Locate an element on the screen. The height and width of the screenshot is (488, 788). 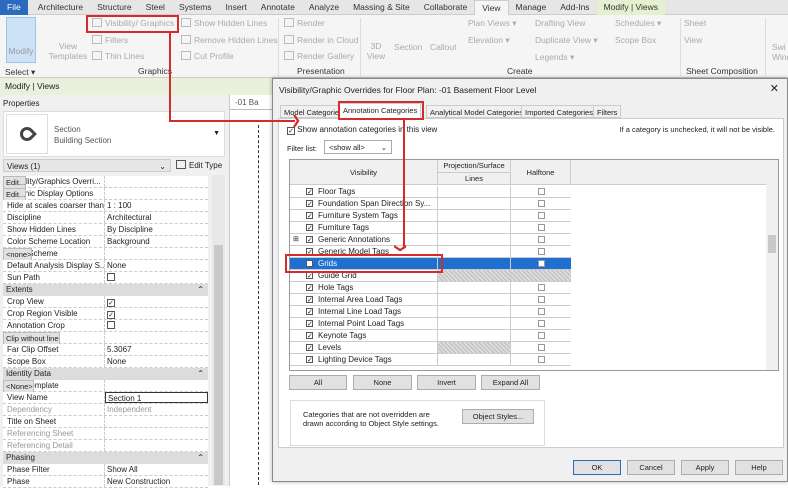
ribbon-tab-collaborate: Collaborate is located at coordinates (445, 7).